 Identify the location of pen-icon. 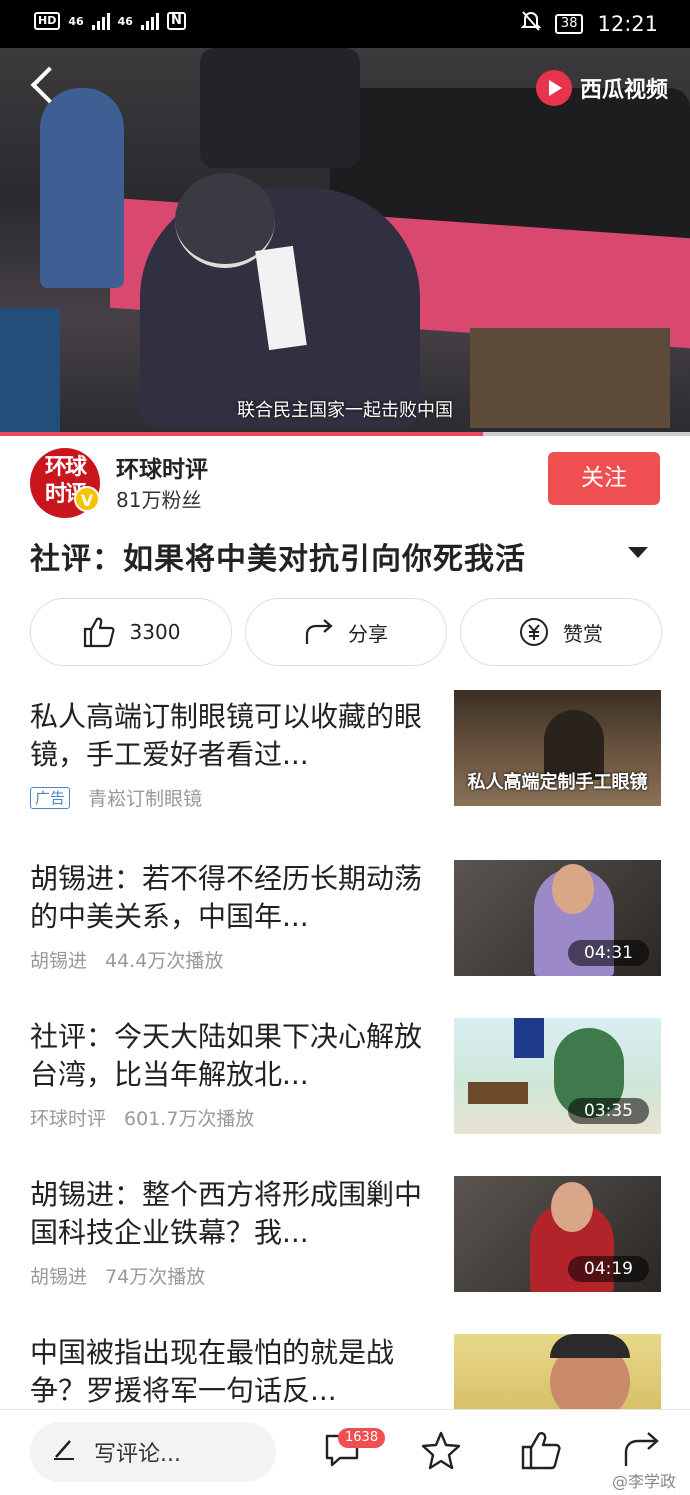
(64, 1452).